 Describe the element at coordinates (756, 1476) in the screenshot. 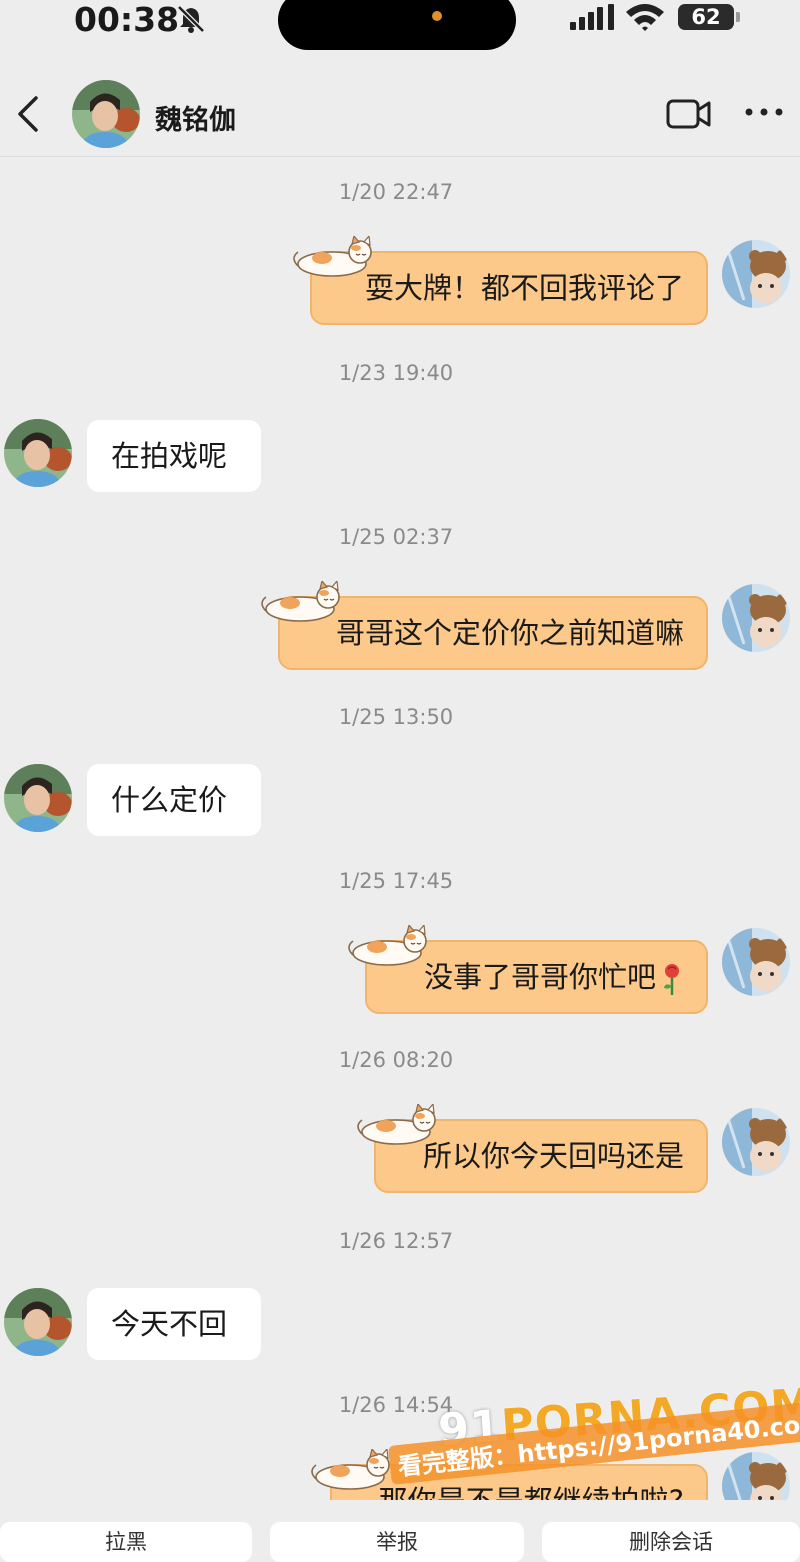

I see `my-avatar` at that location.